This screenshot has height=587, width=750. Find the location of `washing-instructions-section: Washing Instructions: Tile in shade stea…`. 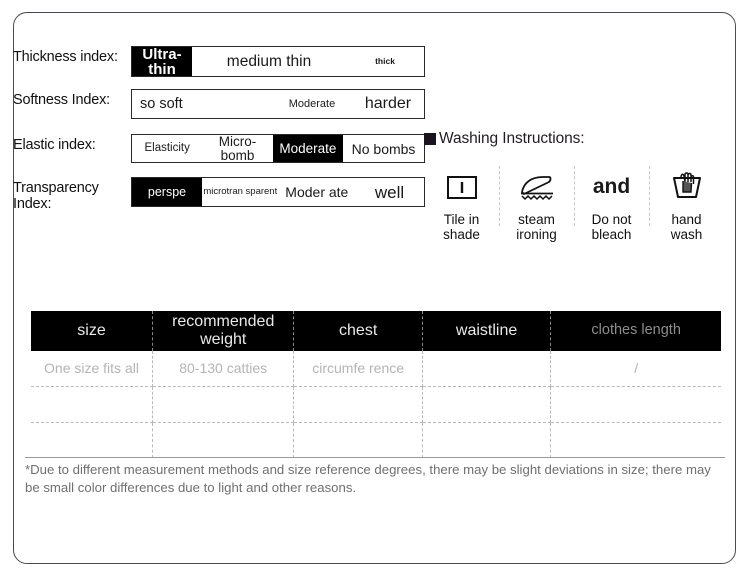

washing-instructions-section: Washing Instructions: Tile in shade stea… is located at coordinates (574, 186).